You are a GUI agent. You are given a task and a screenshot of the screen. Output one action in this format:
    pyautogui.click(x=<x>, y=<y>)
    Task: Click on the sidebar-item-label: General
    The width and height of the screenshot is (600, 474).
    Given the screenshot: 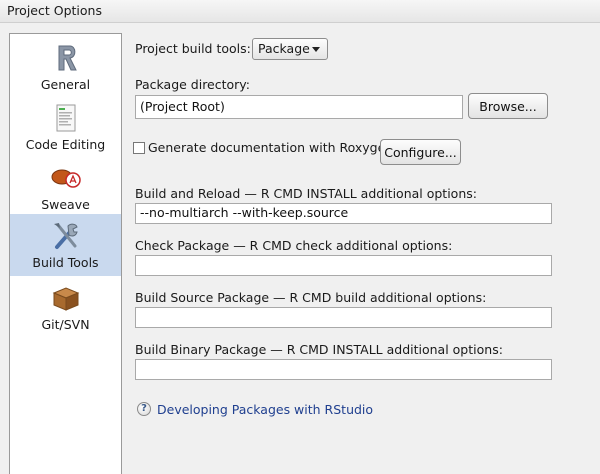 What is the action you would take?
    pyautogui.click(x=65, y=84)
    